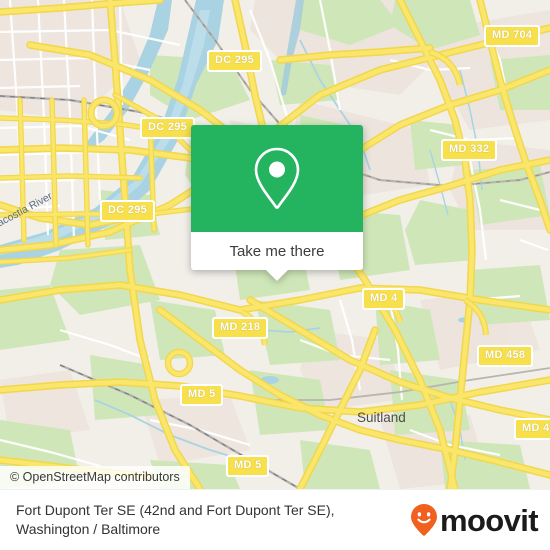 The image size is (550, 550). I want to click on take-me-there-label: Take me there, so click(277, 251).